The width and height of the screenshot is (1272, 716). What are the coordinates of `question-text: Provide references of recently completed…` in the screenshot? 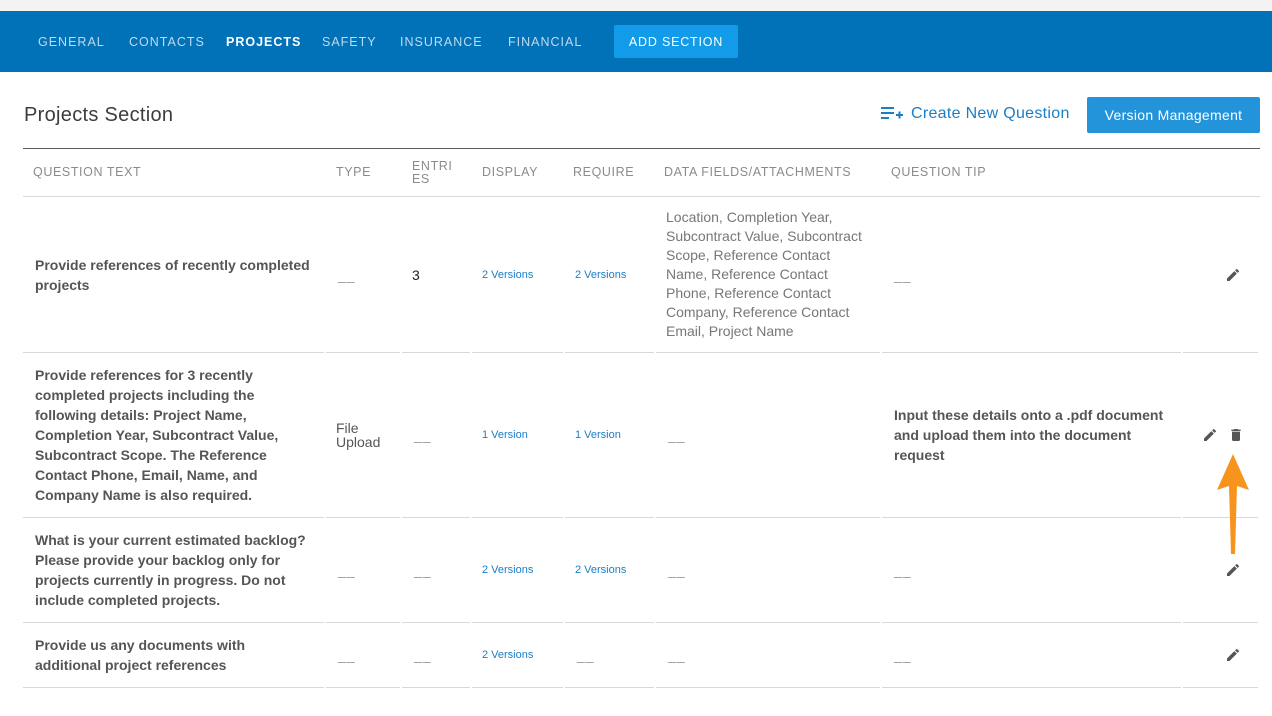 It's located at (172, 274).